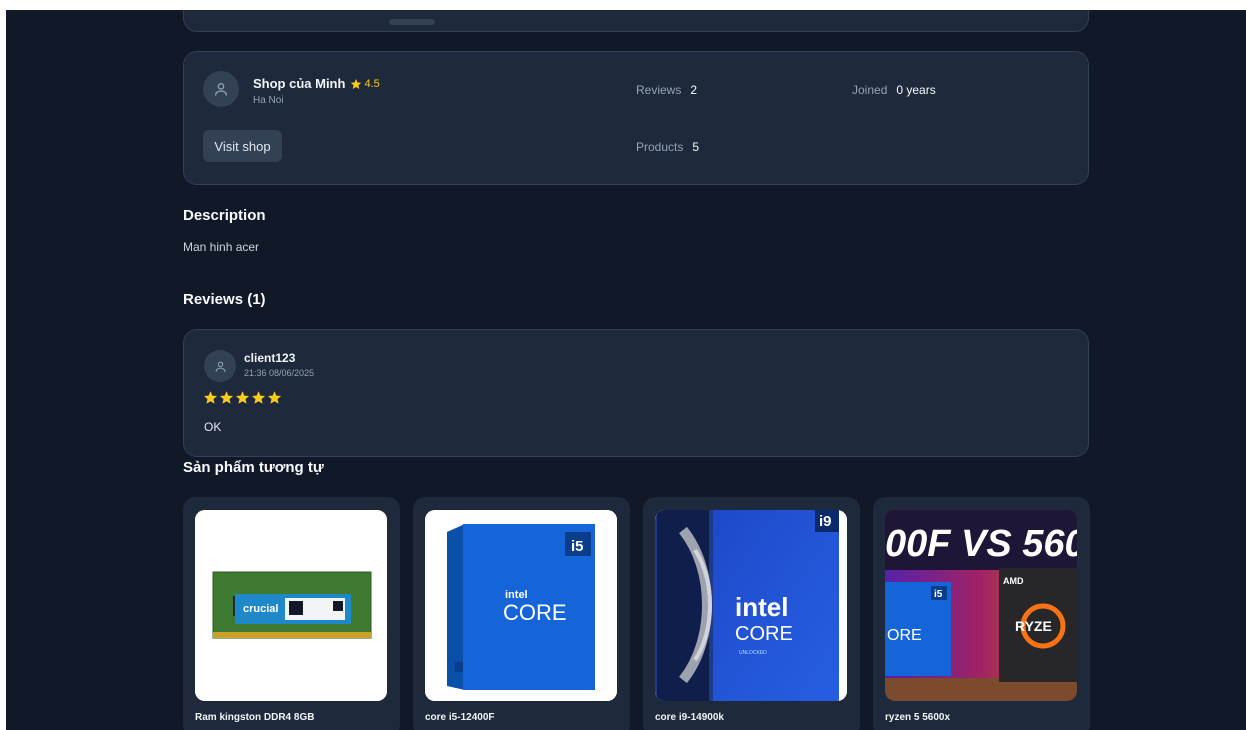 Image resolution: width=1246 pixels, height=730 pixels. I want to click on shop-name-text: Shop của Minh, so click(299, 83).